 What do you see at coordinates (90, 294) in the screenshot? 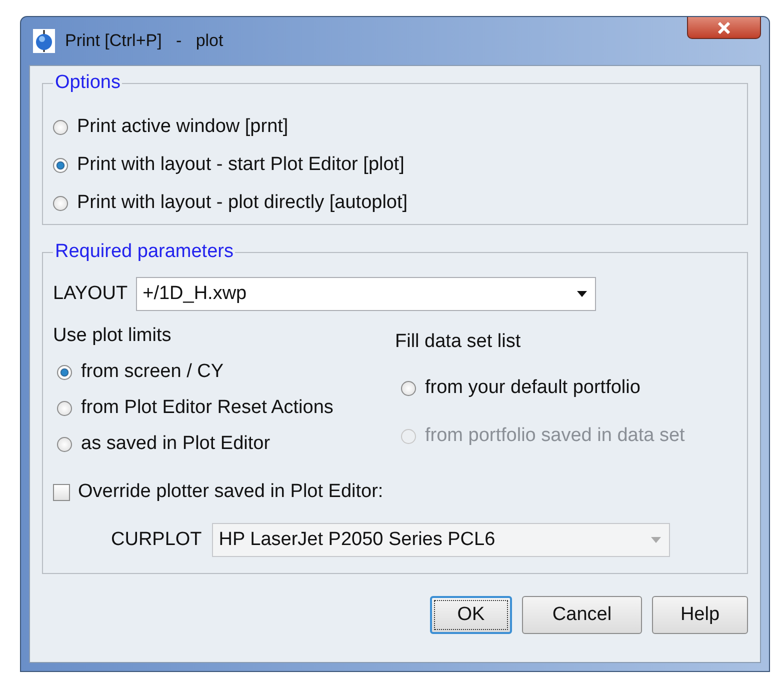
I see `layout-label: LAYOUT` at bounding box center [90, 294].